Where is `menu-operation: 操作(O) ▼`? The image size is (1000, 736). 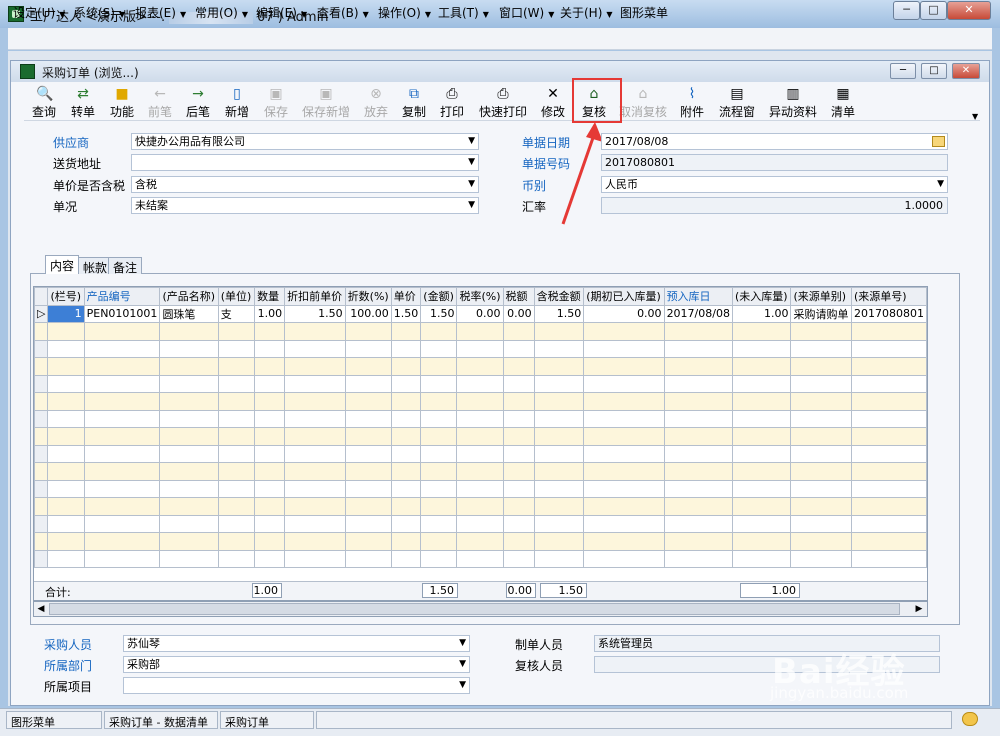
menu-operation: 操作(O) ▼ is located at coordinates (404, 12).